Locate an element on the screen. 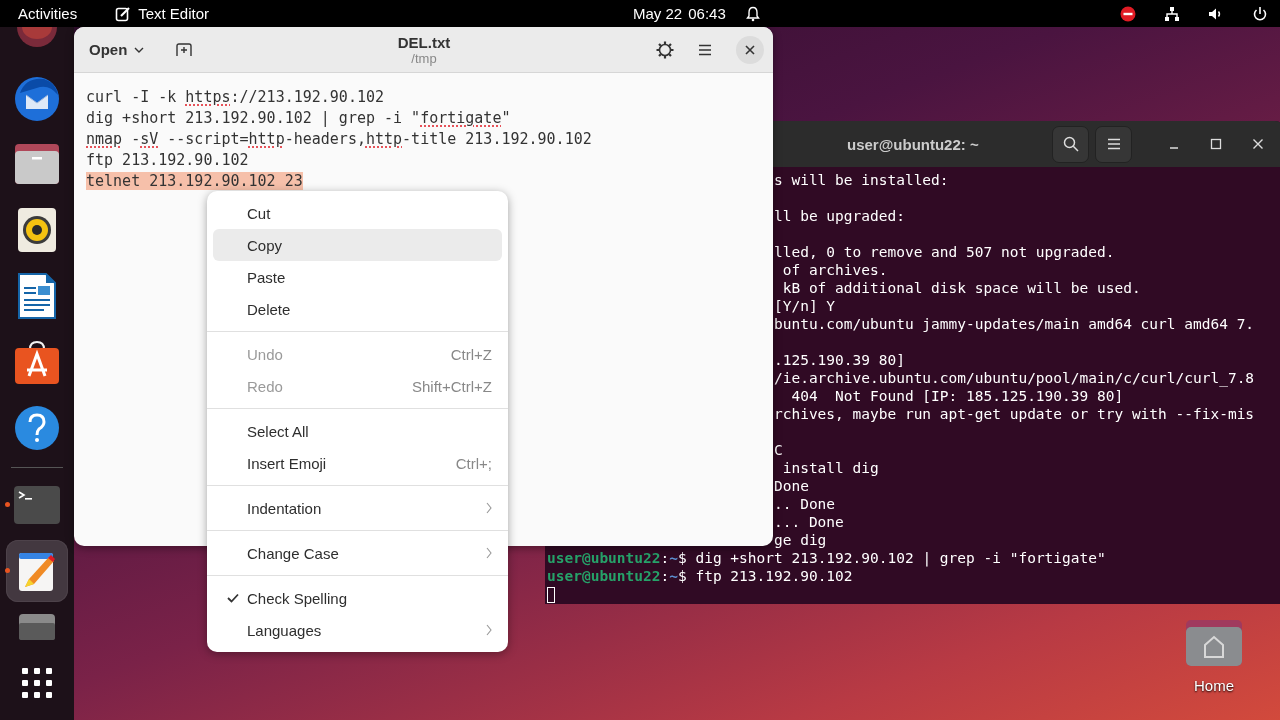 This screenshot has height=720, width=1280. menu-item: Insert Emoji Ctrl+; is located at coordinates (357, 463).